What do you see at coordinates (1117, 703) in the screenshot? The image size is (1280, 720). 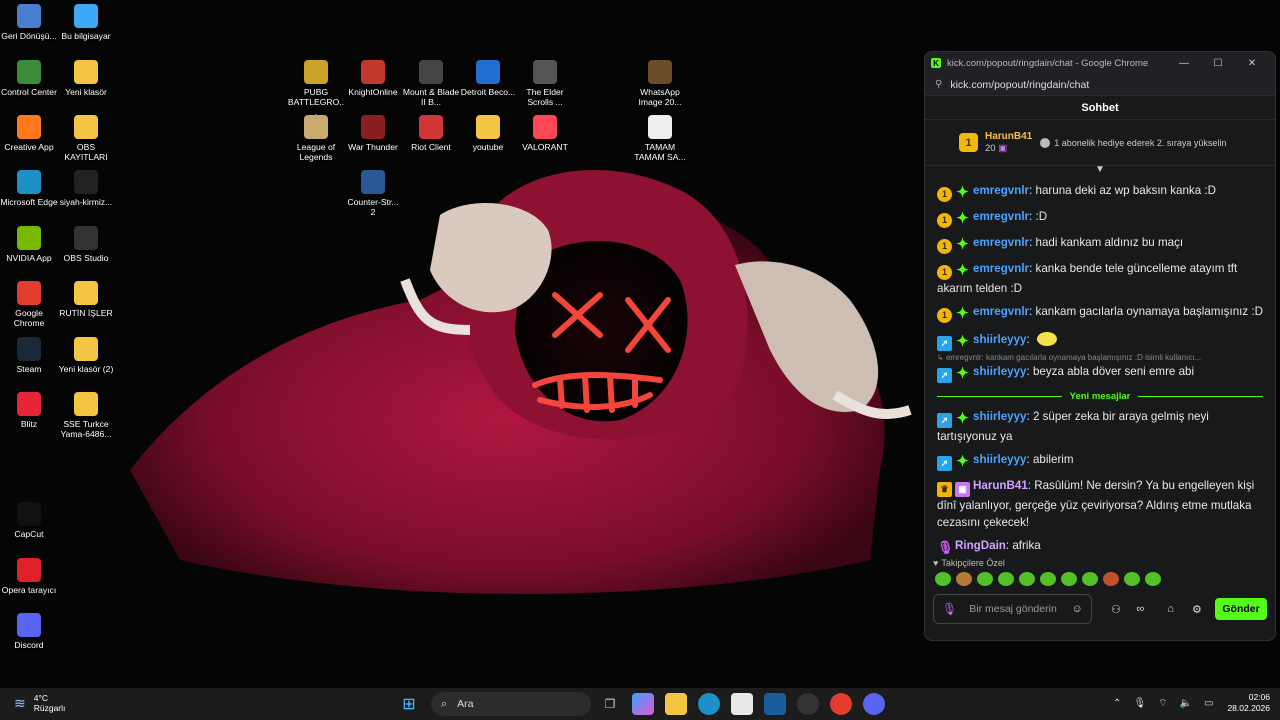 I see `chevron-up-icon: ⌃` at bounding box center [1117, 703].